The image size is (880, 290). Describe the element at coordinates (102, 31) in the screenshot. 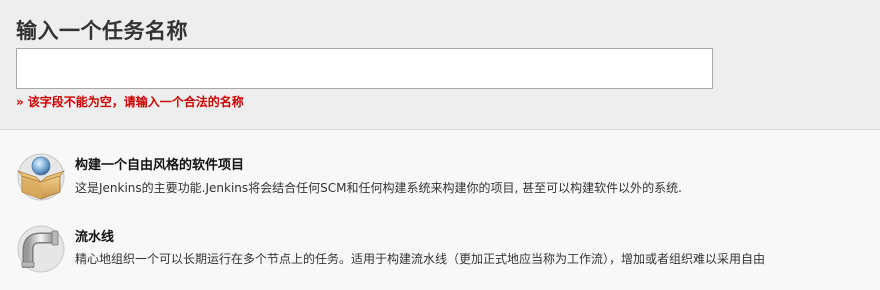

I see `page-title: 输入一个任务名称` at that location.